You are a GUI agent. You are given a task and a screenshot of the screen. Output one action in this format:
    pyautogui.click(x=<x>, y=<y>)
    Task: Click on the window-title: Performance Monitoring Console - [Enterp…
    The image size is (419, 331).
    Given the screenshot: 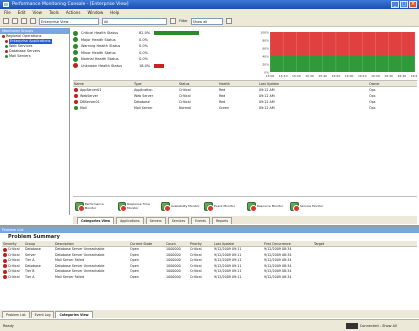 What is the action you would take?
    pyautogui.click(x=70, y=4)
    